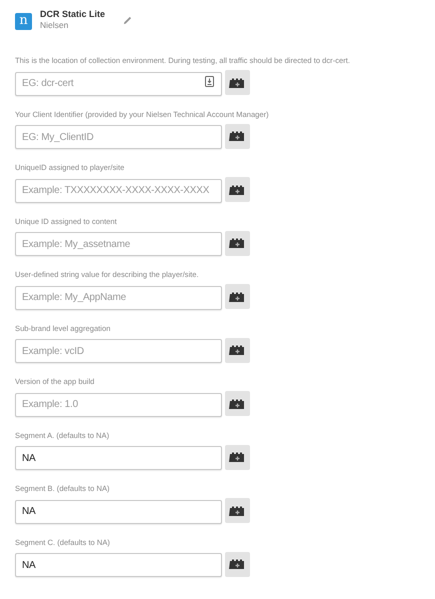  I want to click on input-field: Example: TXXXXXXXX-XXXX-XXXX-XXXX, so click(118, 190).